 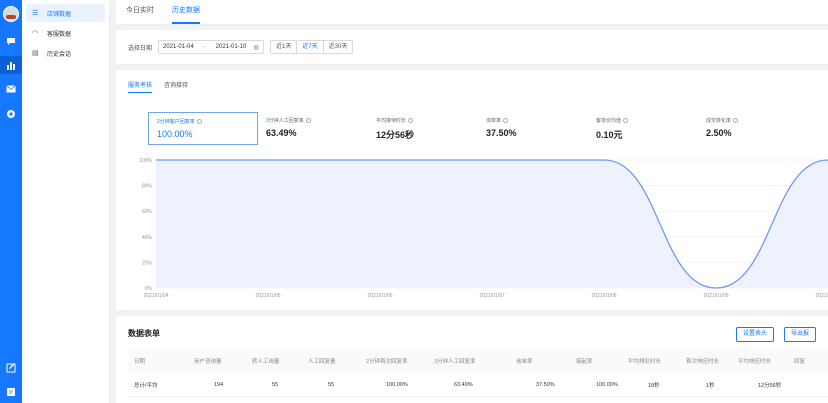 What do you see at coordinates (11, 89) in the screenshot?
I see `mail-icon` at bounding box center [11, 89].